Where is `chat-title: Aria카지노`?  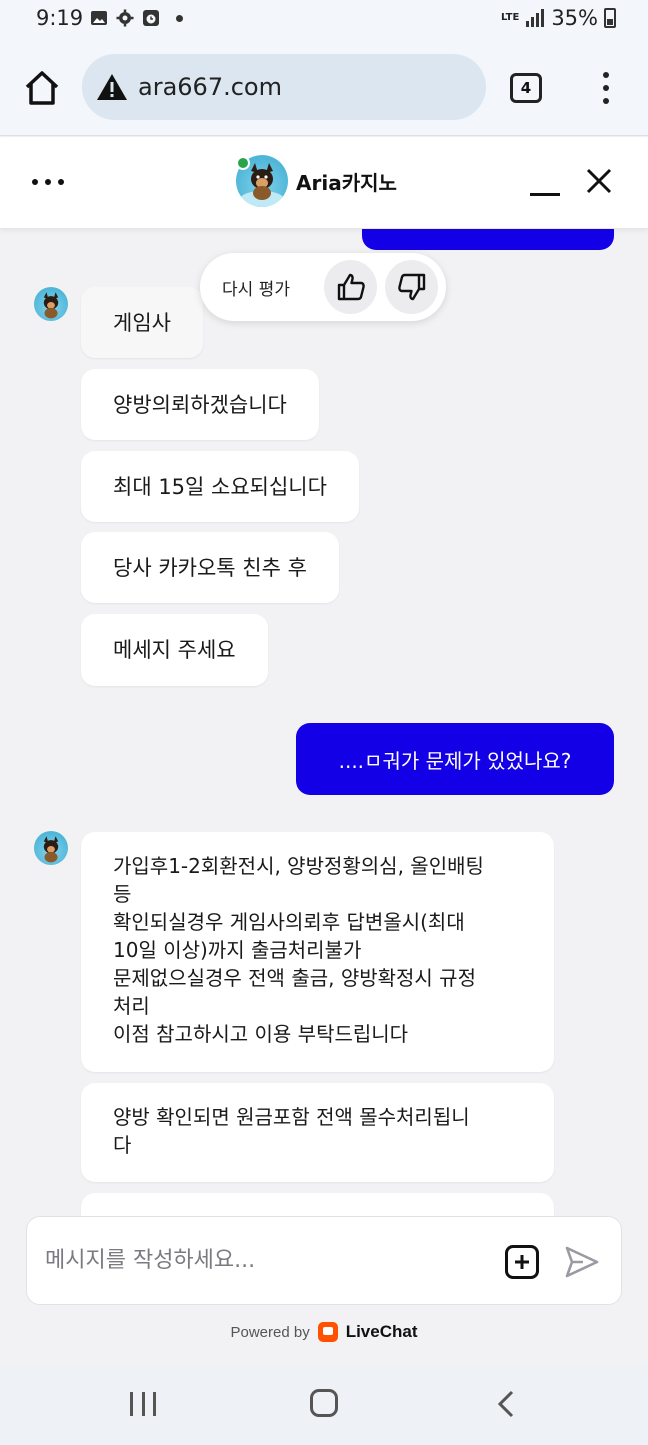 chat-title: Aria카지노 is located at coordinates (346, 182).